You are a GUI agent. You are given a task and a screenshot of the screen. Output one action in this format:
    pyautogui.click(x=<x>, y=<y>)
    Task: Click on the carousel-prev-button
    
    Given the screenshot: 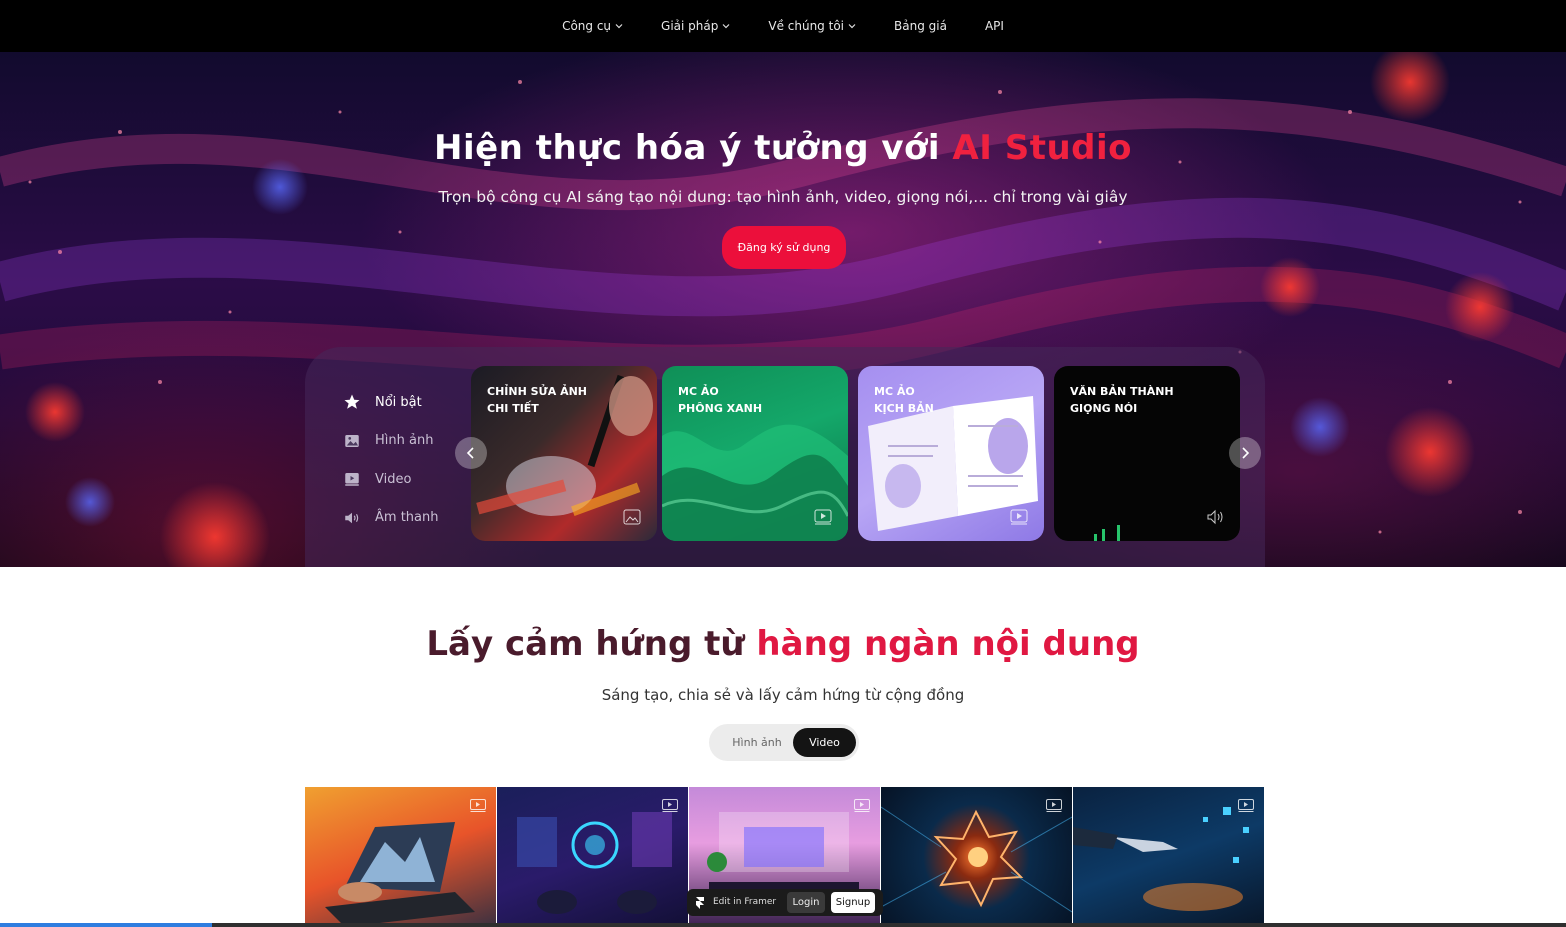 What is the action you would take?
    pyautogui.click(x=471, y=453)
    